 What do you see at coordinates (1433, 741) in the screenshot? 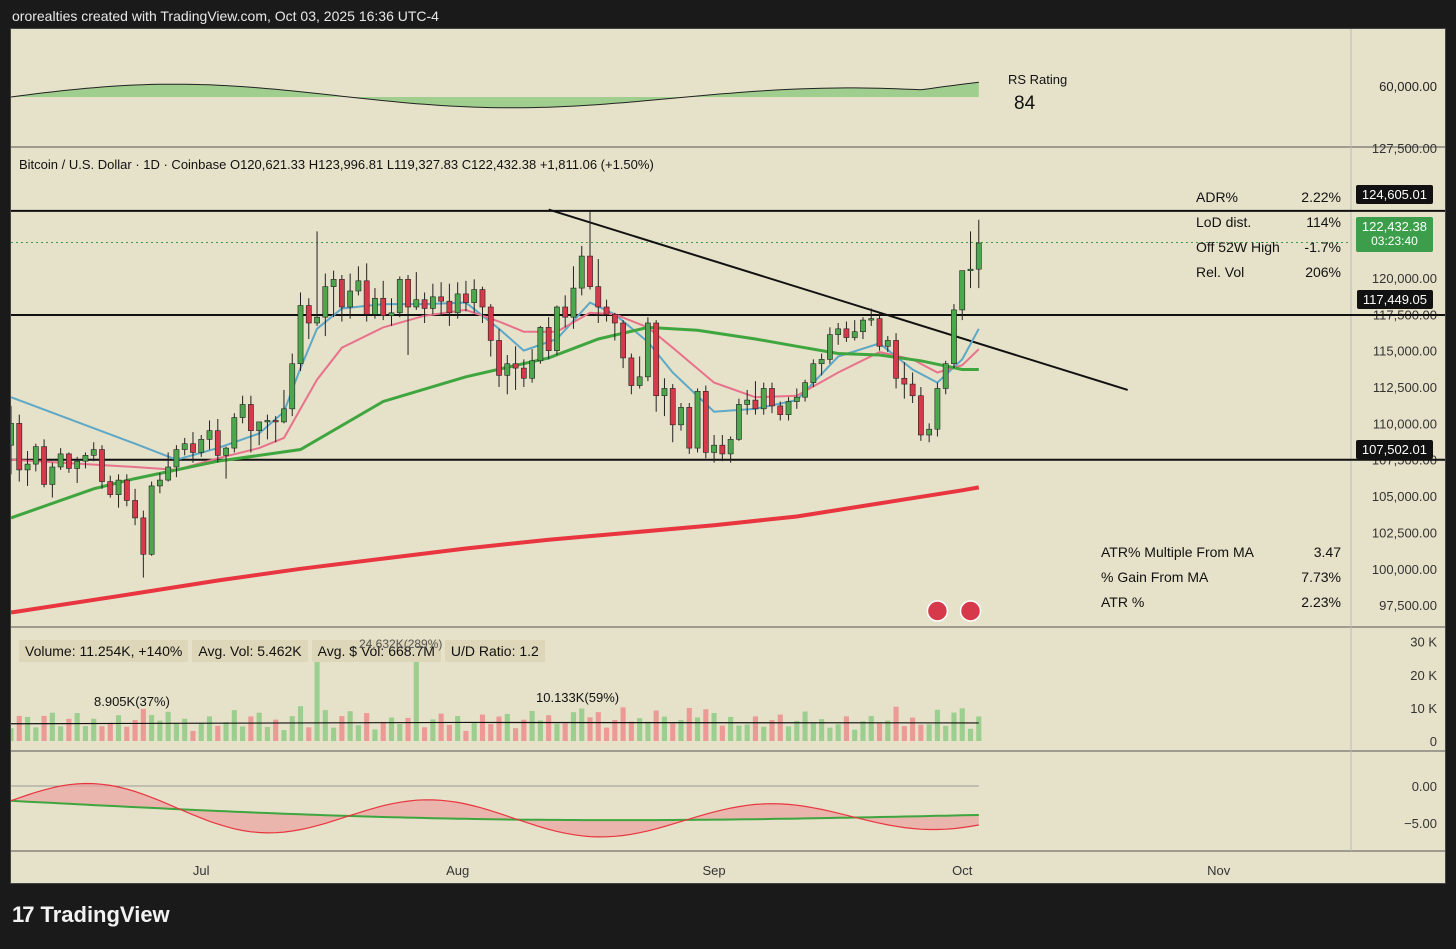
I see `volume-axis-tick: 0` at bounding box center [1433, 741].